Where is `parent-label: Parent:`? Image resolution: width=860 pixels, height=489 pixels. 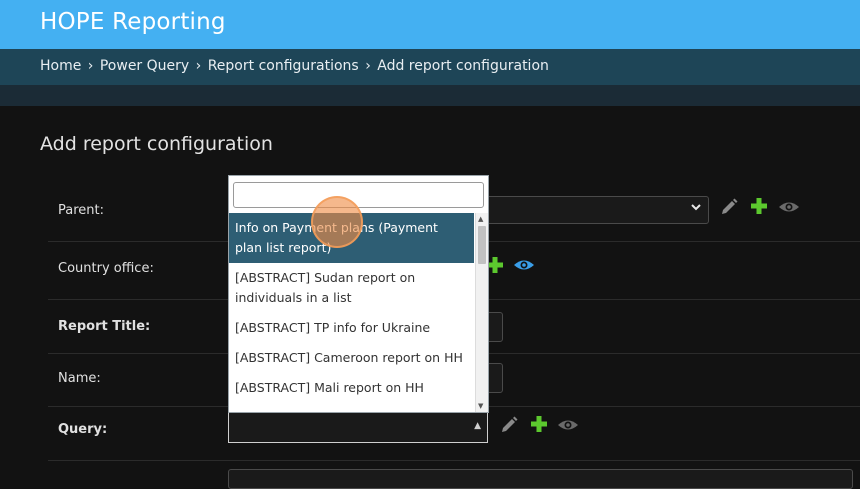 parent-label: Parent: is located at coordinates (81, 210).